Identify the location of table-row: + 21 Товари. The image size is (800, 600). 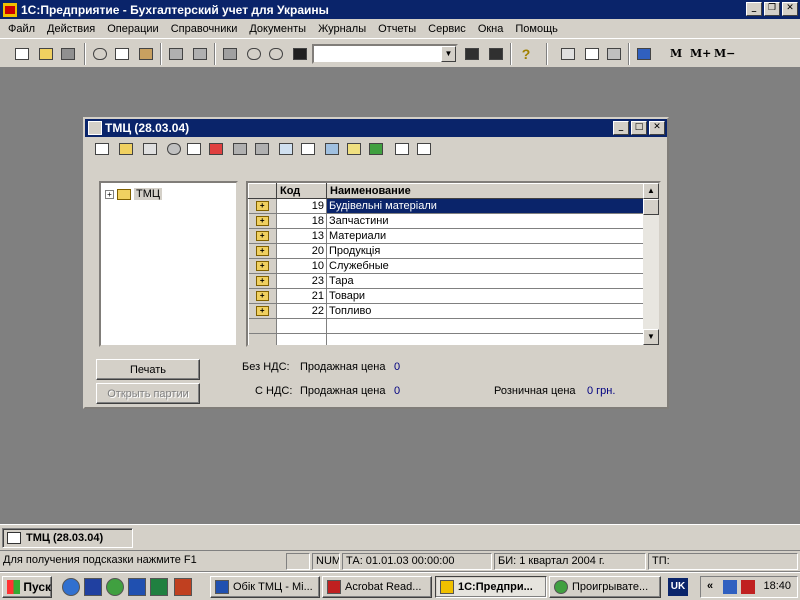
(446, 296).